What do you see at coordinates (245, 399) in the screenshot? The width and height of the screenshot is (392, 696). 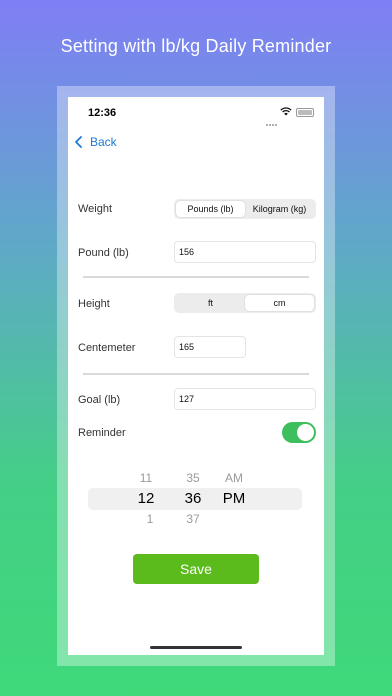 I see `goal-input: 127` at bounding box center [245, 399].